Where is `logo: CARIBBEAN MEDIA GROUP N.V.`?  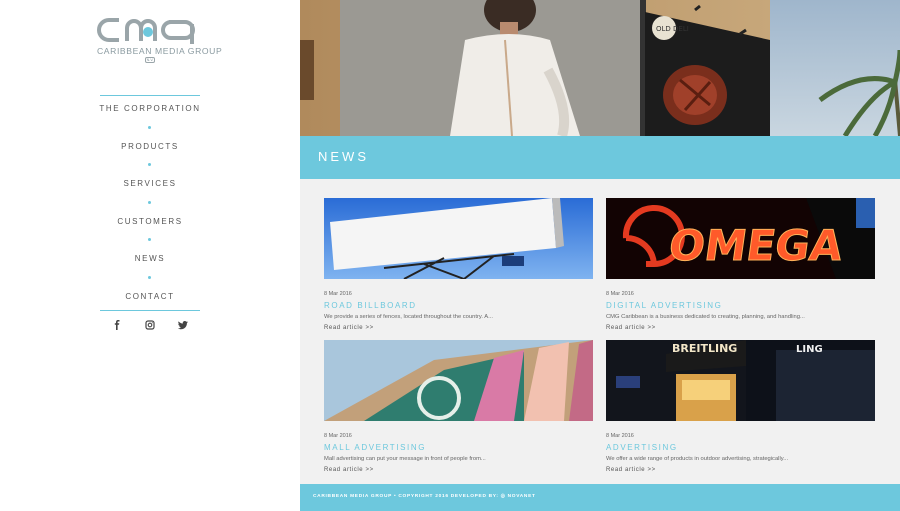 logo: CARIBBEAN MEDIA GROUP N.V. is located at coordinates (160, 43).